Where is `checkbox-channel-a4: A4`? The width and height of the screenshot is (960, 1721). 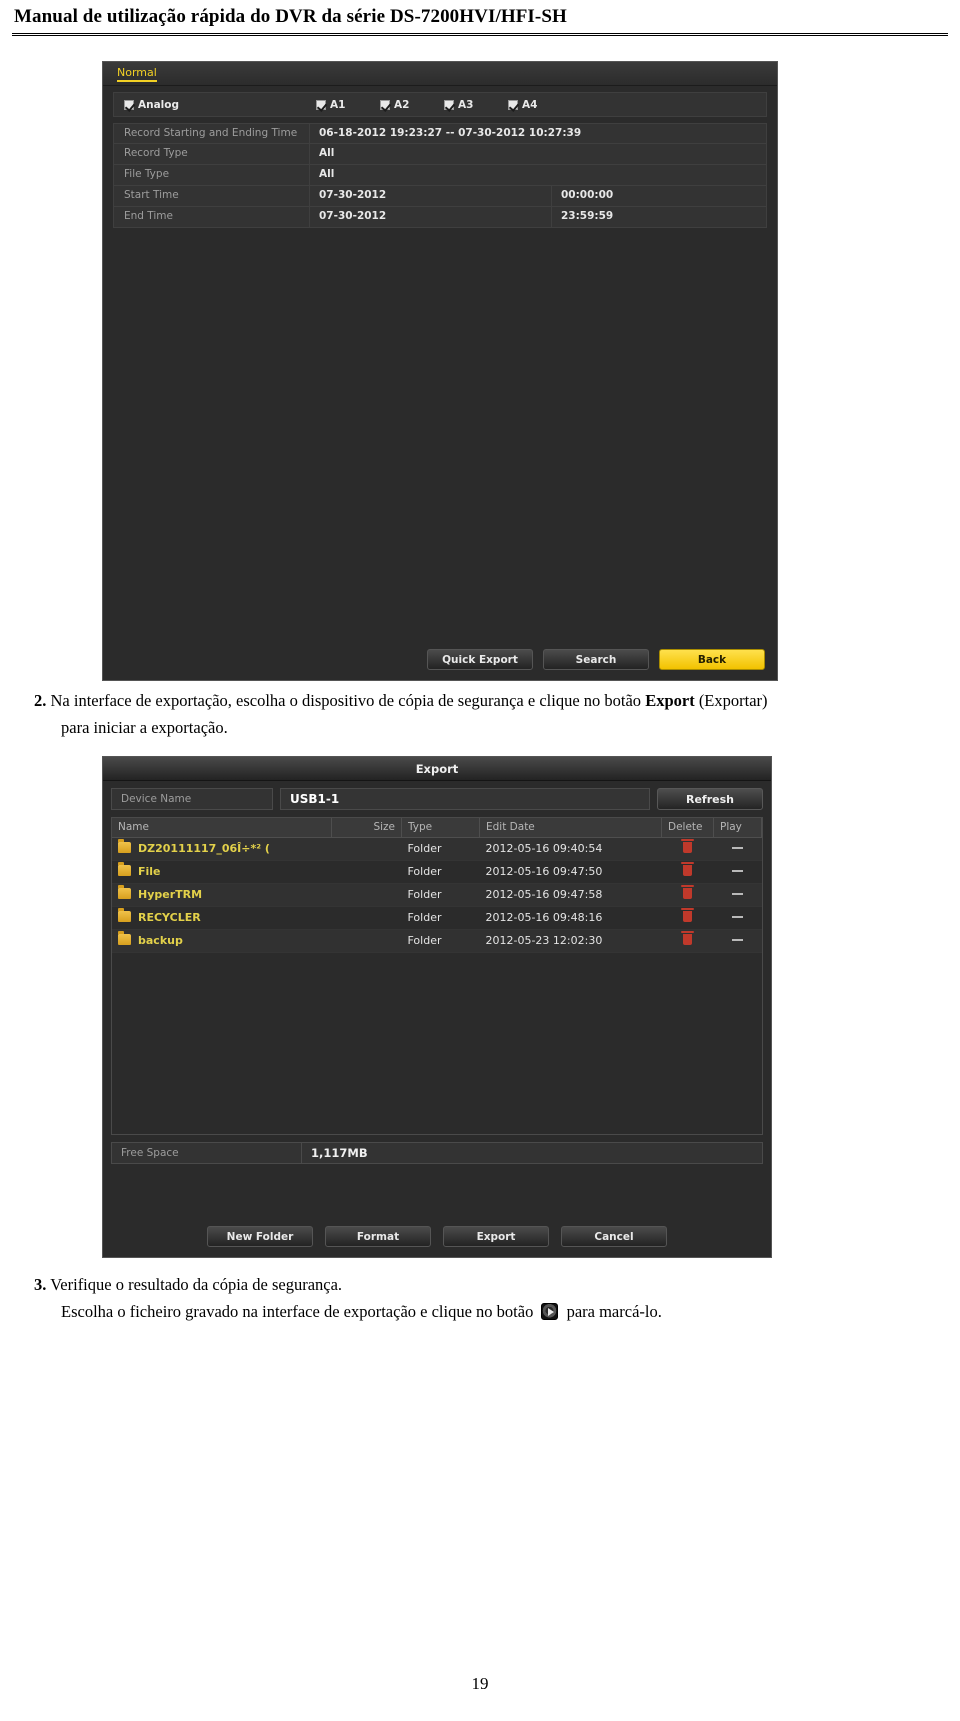
checkbox-channel-a4: A4 is located at coordinates (537, 105).